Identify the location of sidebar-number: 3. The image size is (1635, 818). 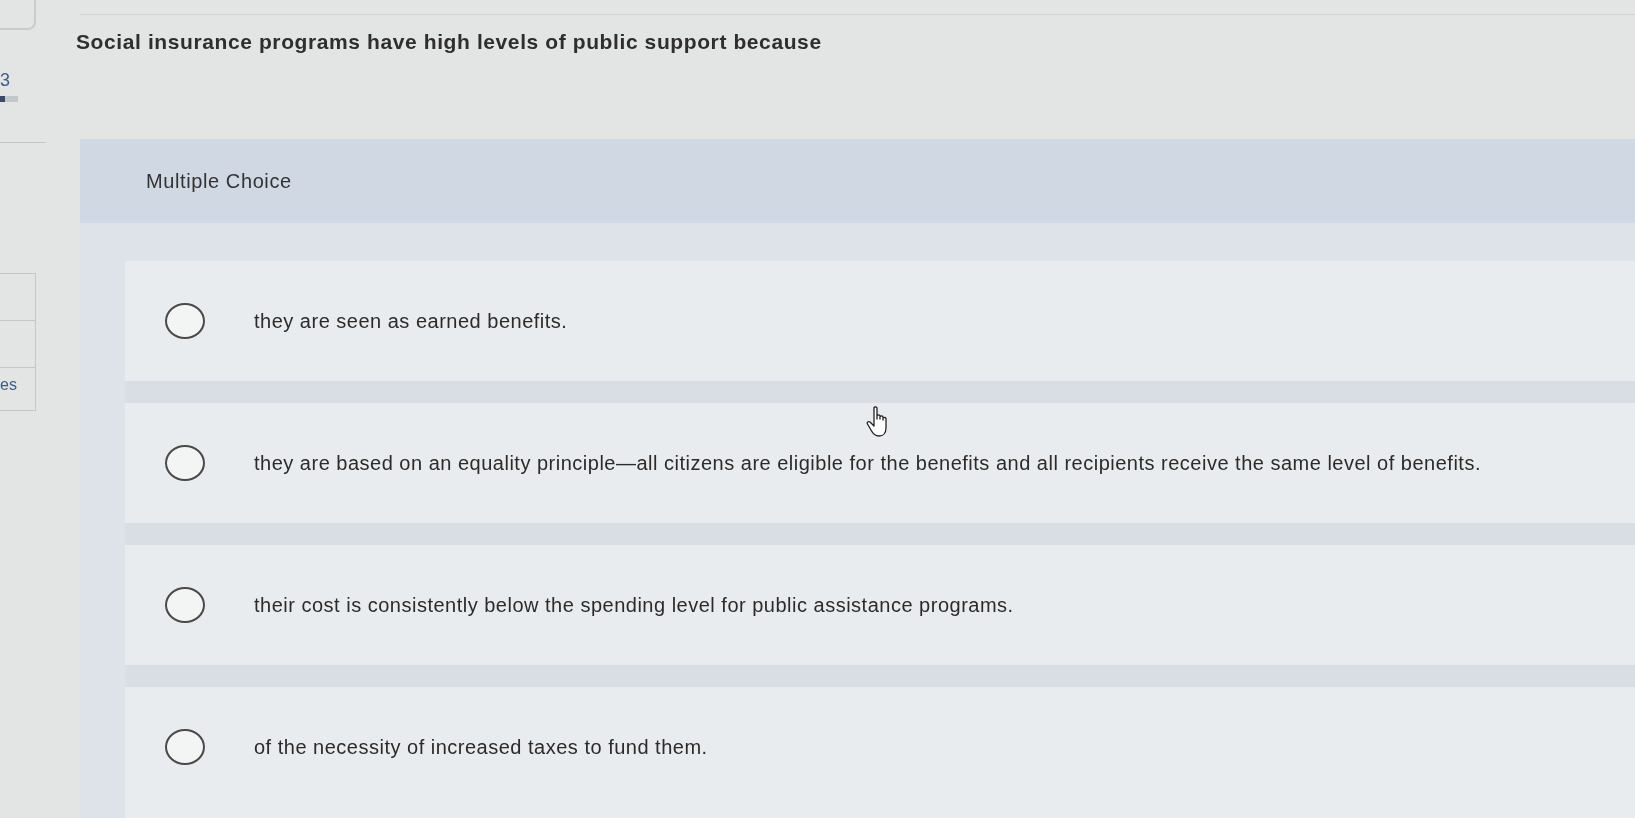
(5, 80).